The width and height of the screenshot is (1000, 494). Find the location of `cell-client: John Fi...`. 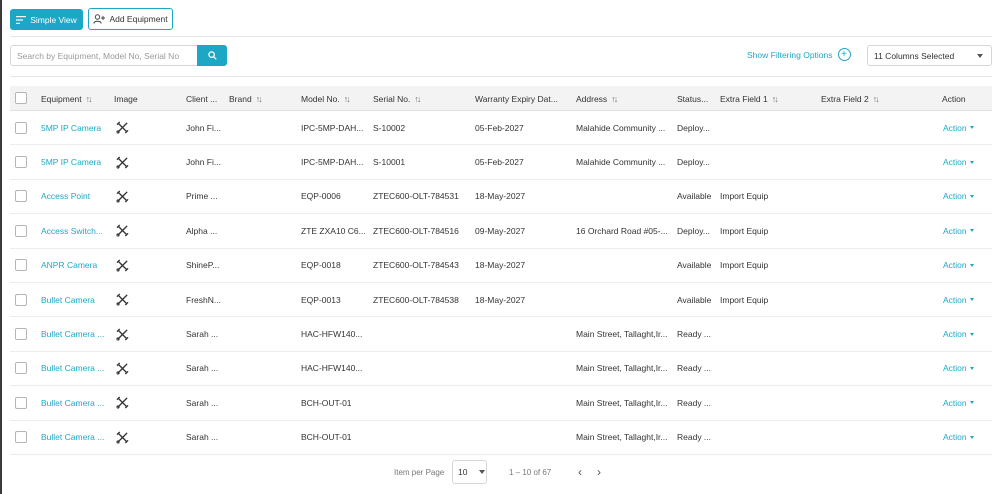

cell-client: John Fi... is located at coordinates (203, 127).